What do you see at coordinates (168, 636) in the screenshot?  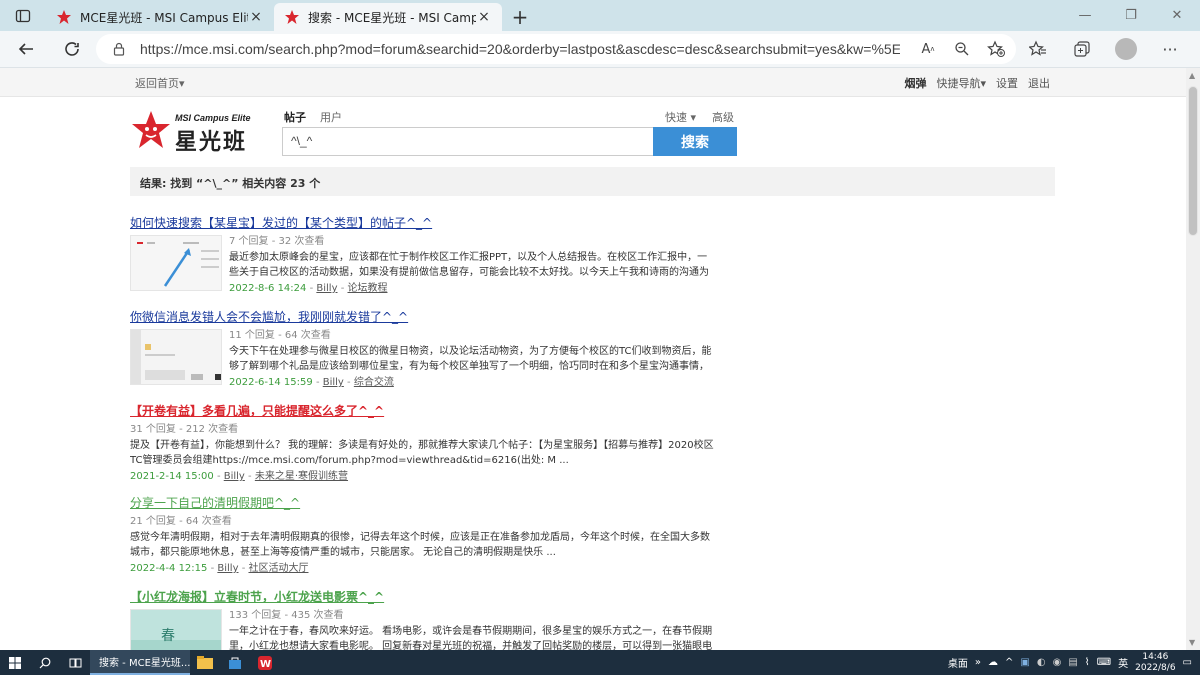 I see `svg-text: 春` at bounding box center [168, 636].